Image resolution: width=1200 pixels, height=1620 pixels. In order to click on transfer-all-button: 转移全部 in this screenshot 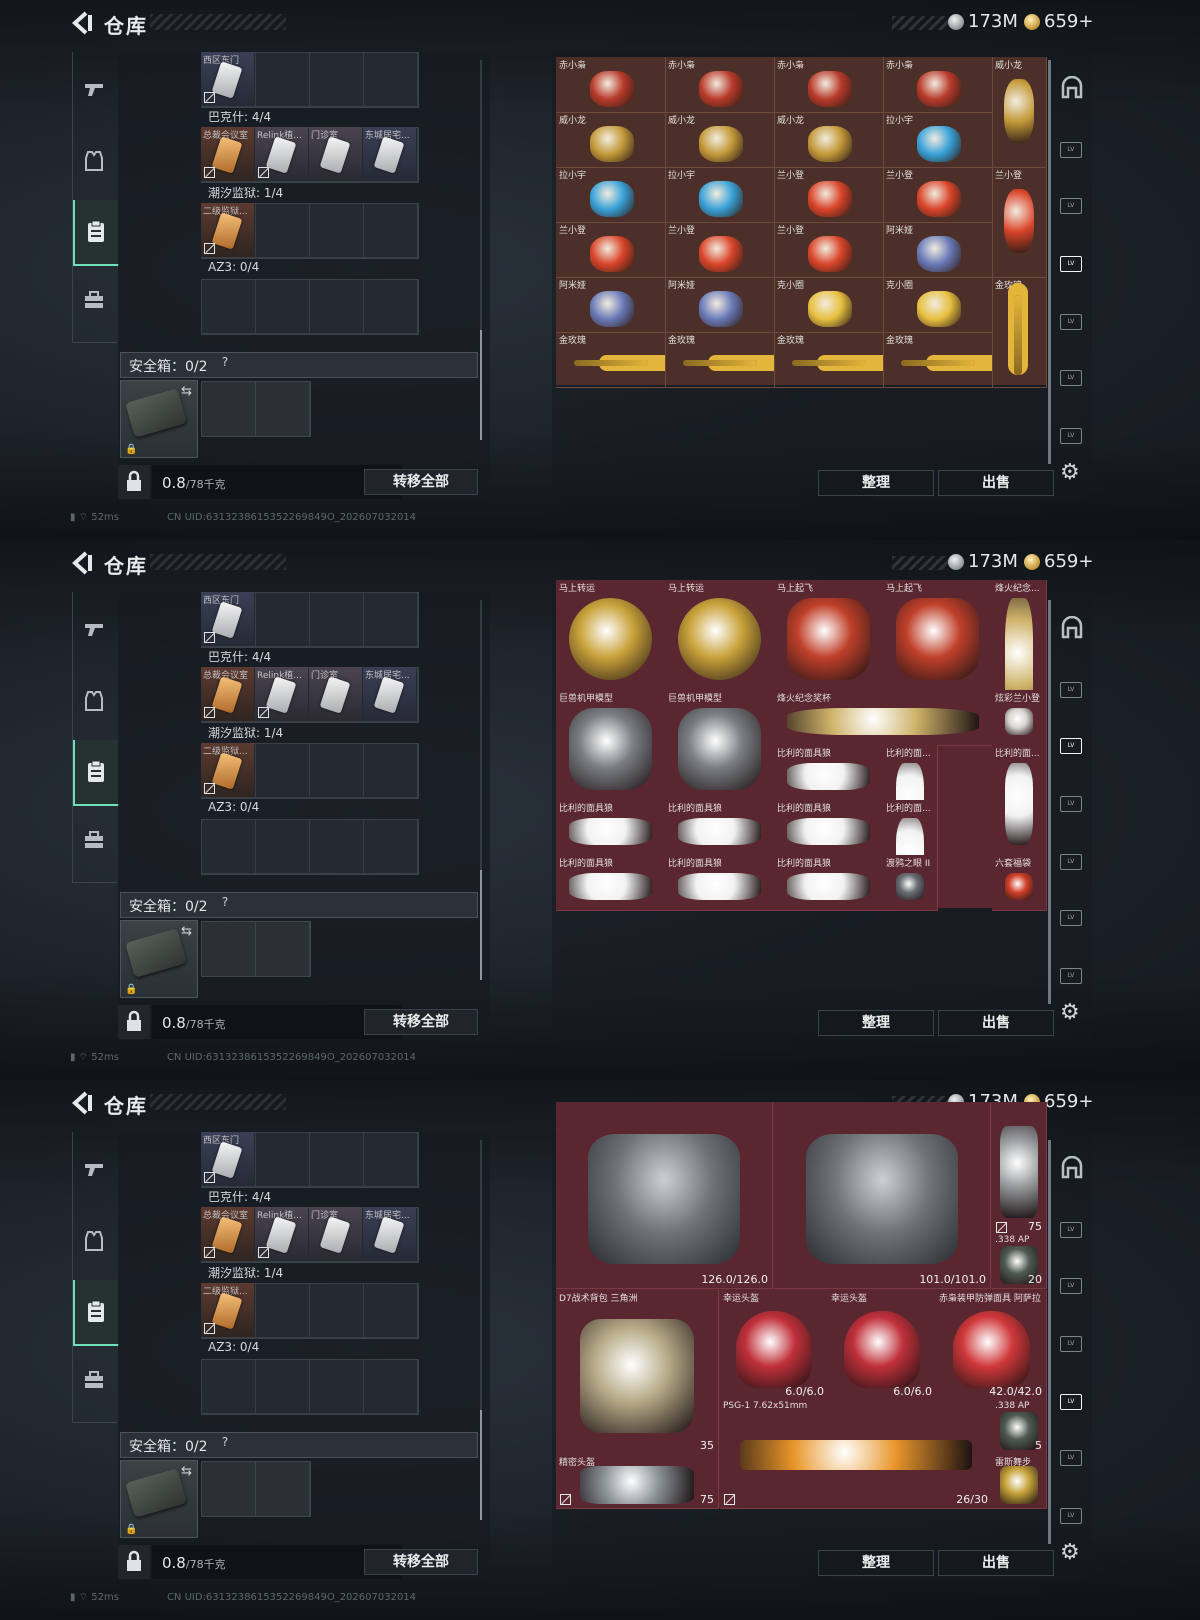, I will do `click(421, 1022)`.